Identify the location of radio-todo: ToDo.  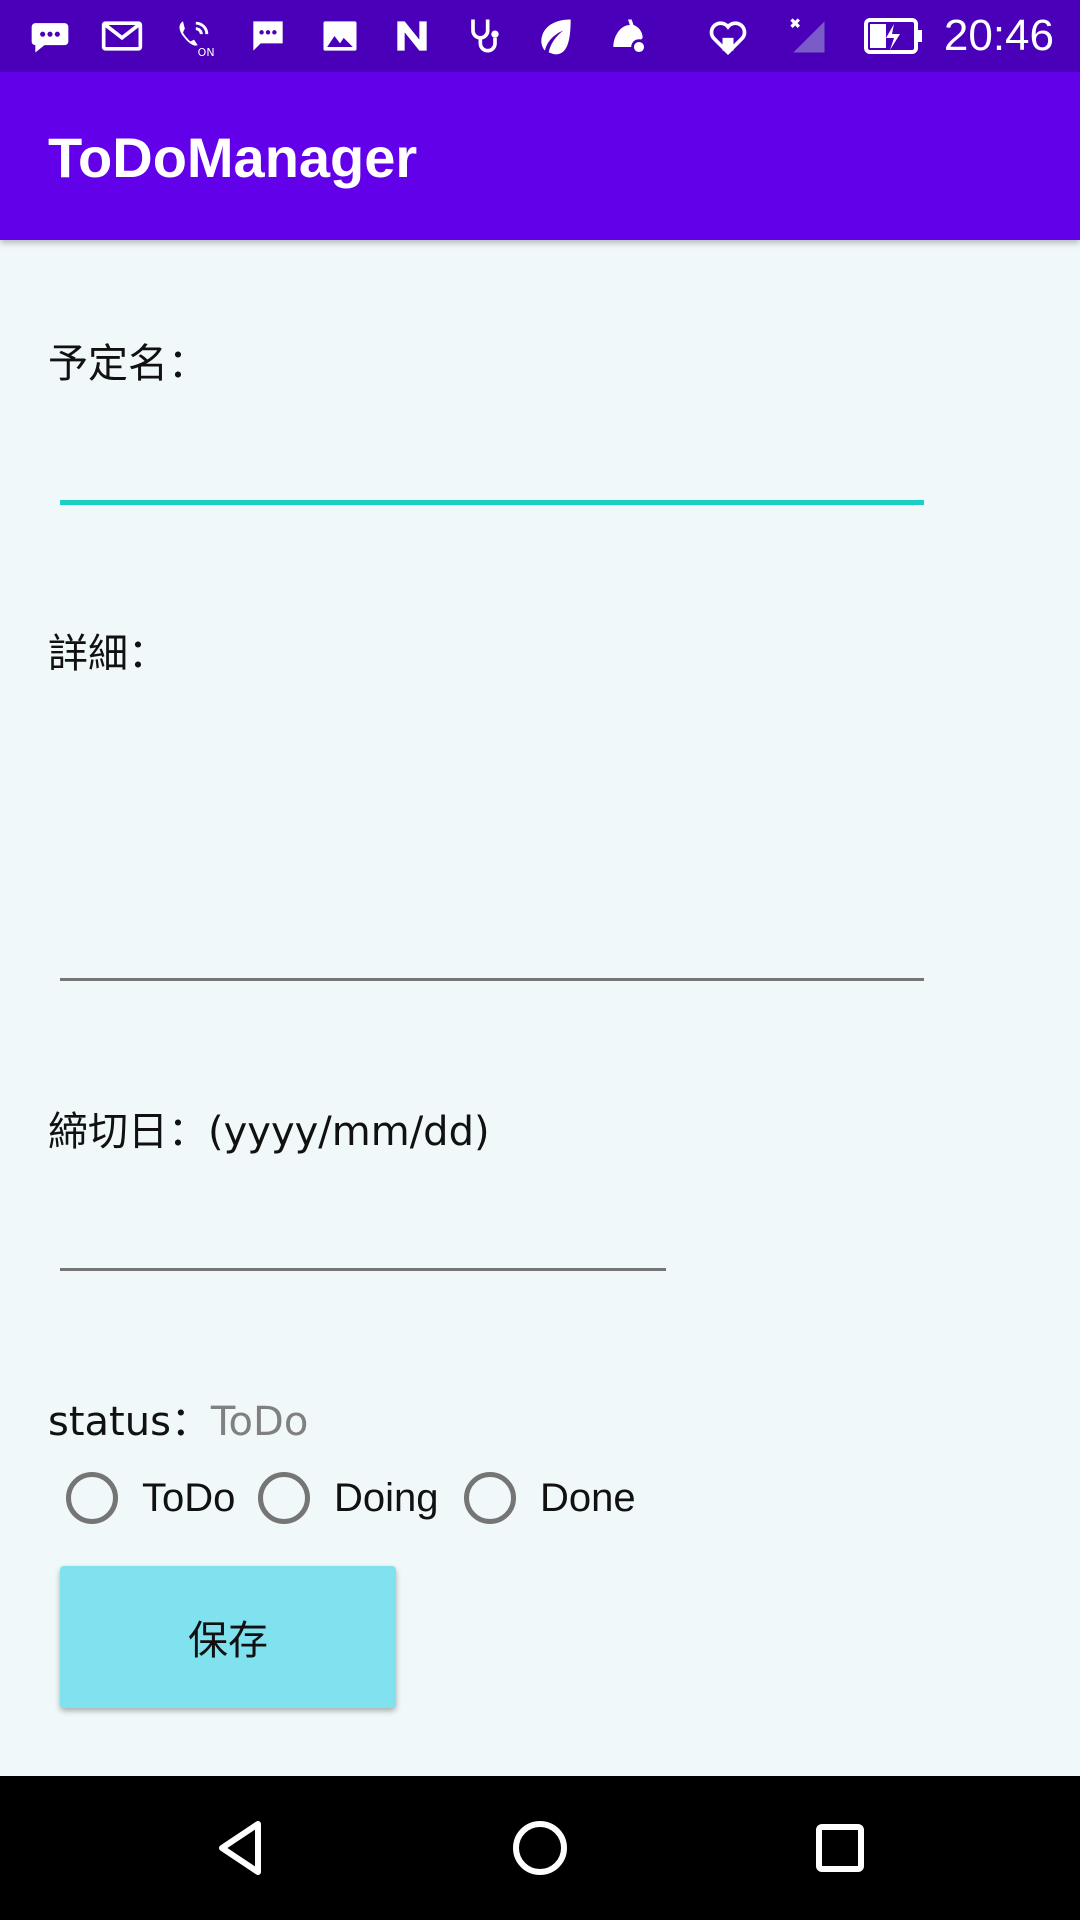
(150, 1498).